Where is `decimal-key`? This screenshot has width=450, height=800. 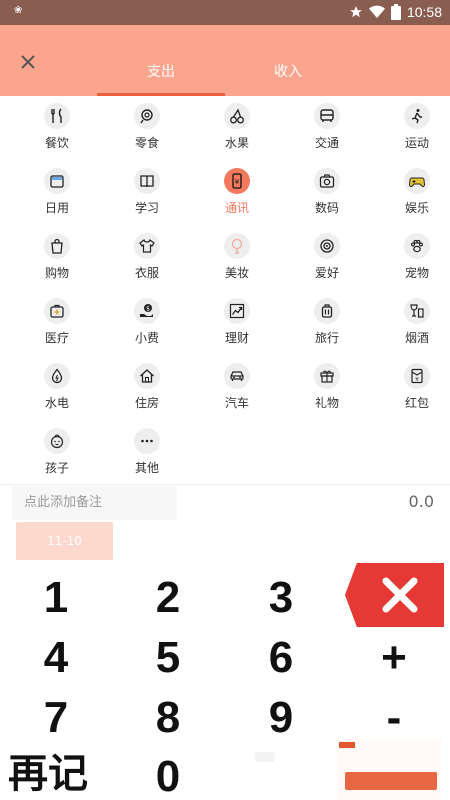
decimal-key is located at coordinates (265, 757).